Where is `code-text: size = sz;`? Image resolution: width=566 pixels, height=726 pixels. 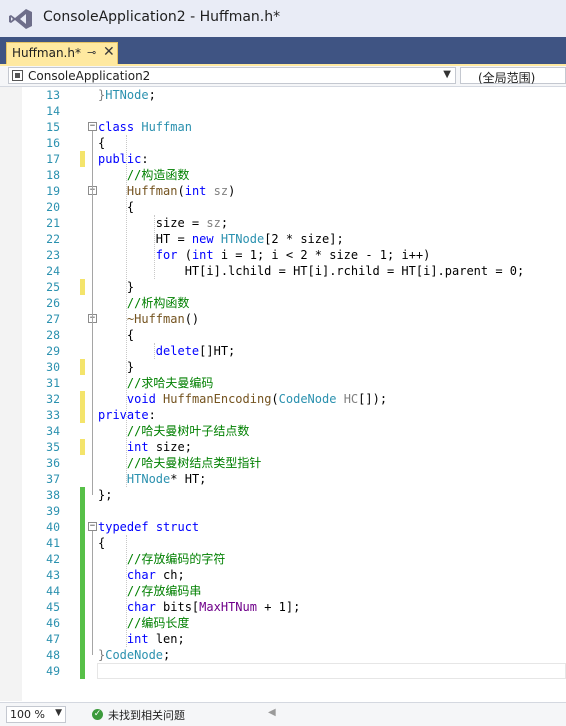 code-text: size = sz; is located at coordinates (163, 223).